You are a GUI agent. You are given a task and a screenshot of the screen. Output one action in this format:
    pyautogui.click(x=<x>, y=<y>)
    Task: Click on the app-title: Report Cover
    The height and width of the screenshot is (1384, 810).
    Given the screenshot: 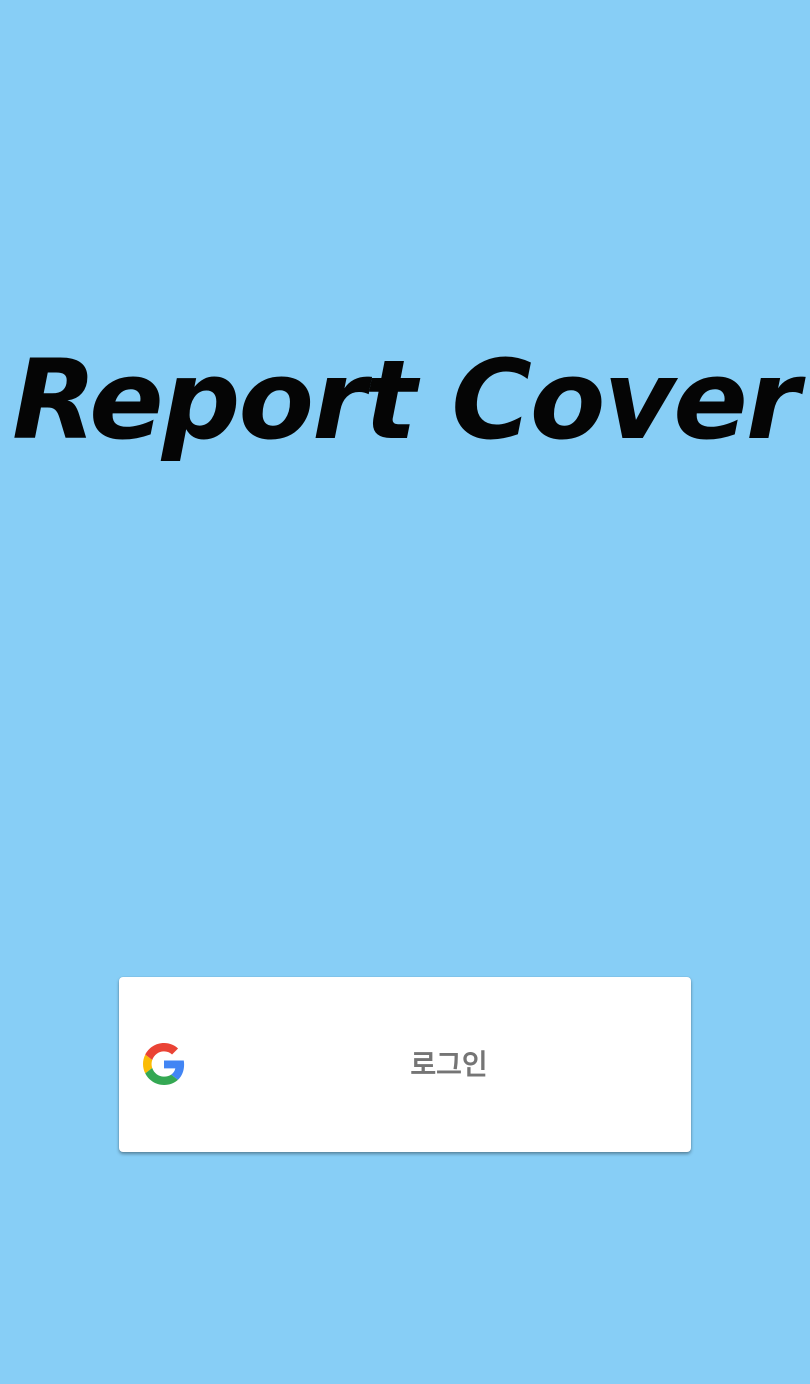 What is the action you would take?
    pyautogui.click(x=405, y=400)
    